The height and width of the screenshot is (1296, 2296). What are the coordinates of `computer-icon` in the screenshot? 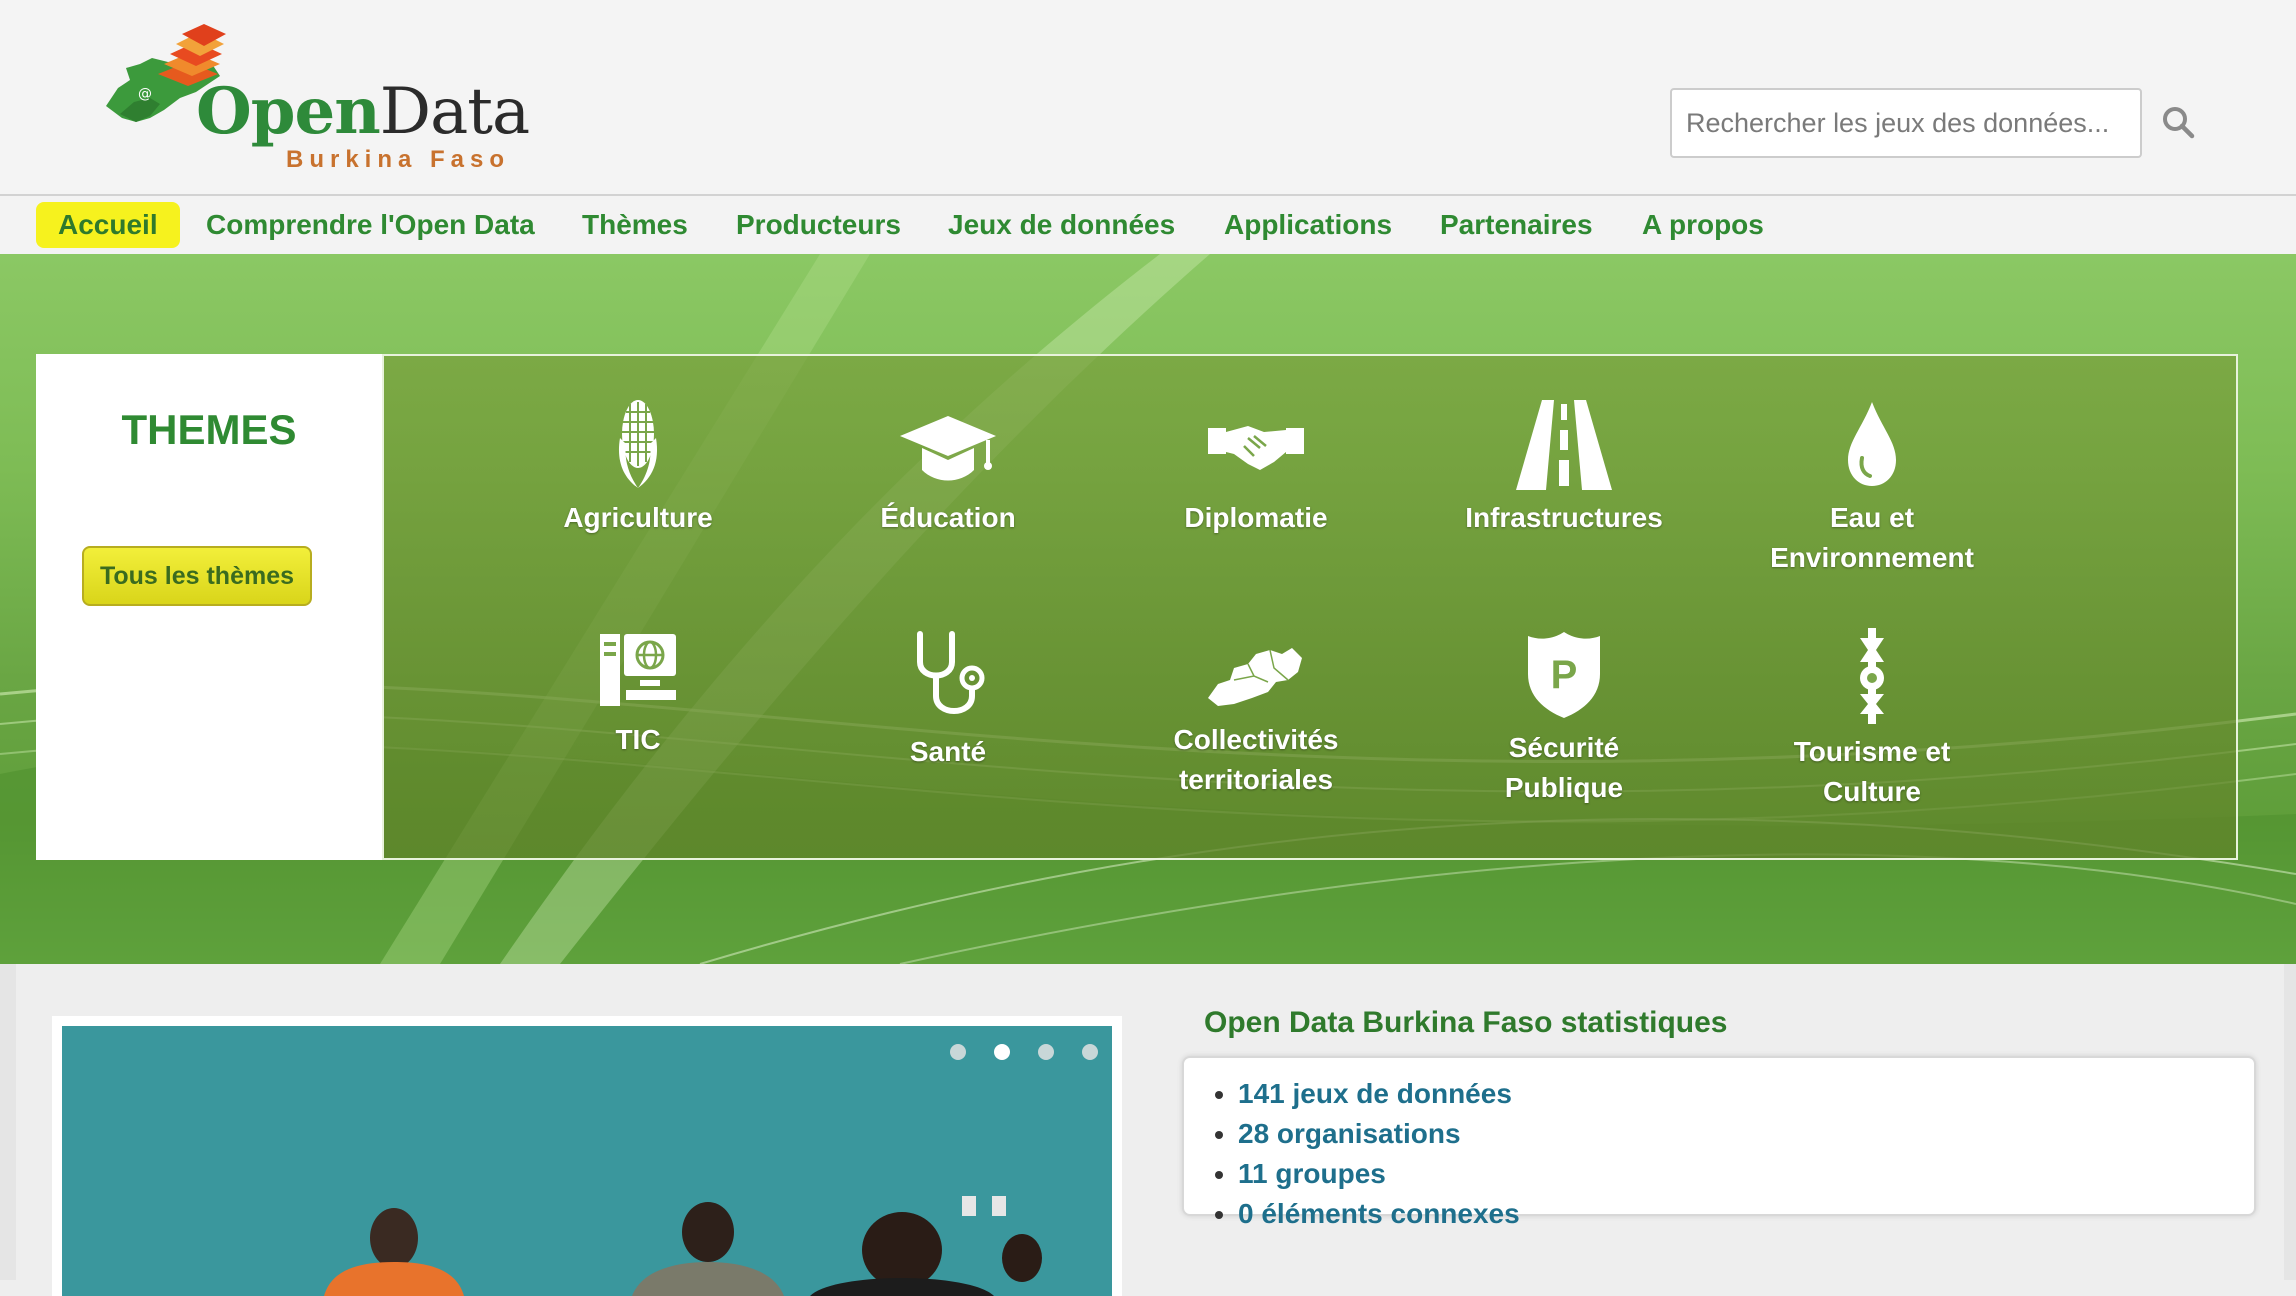 It's located at (638, 670).